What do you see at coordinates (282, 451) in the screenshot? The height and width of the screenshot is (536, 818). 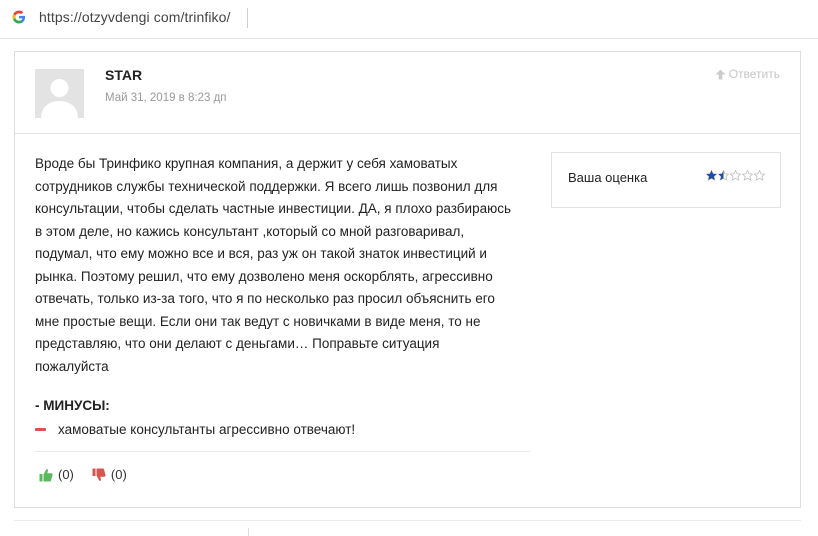 I see `votes-divider` at bounding box center [282, 451].